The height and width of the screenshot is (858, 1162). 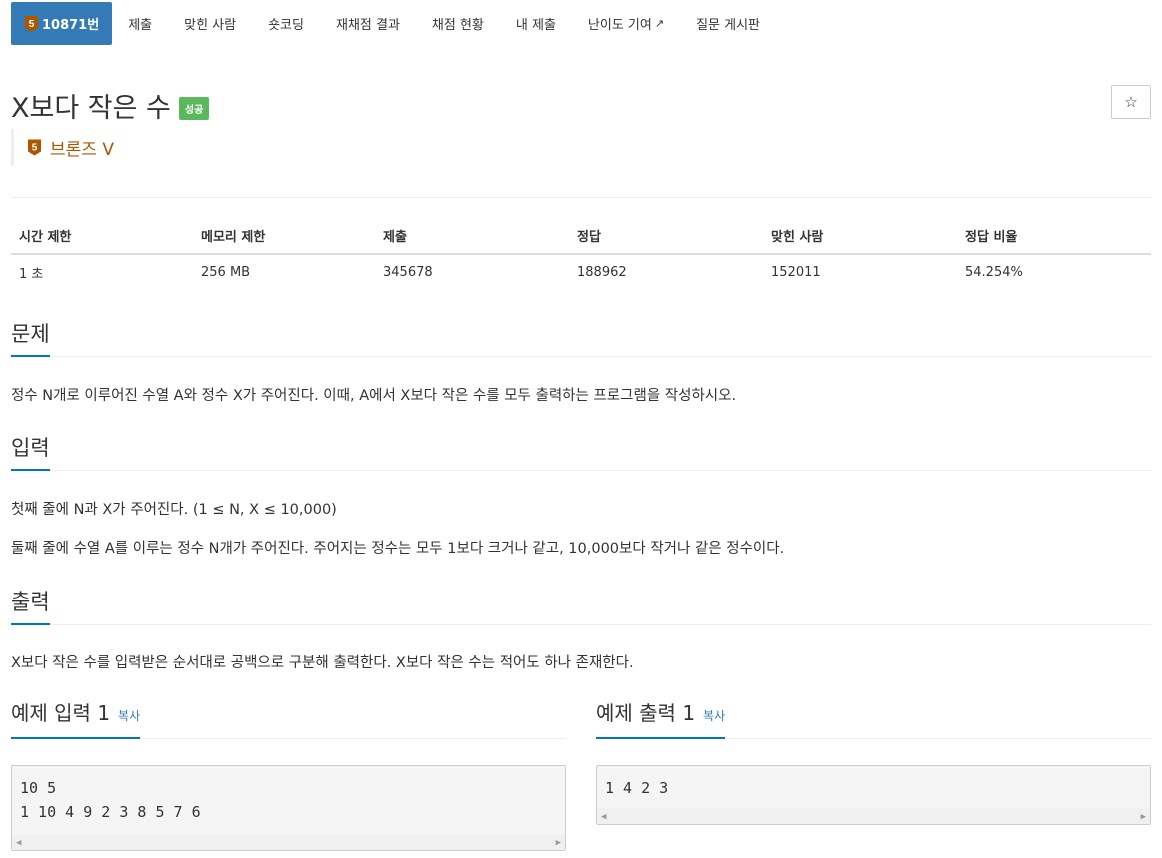 I want to click on tier-row: 5 브론즈 V, so click(x=62, y=147).